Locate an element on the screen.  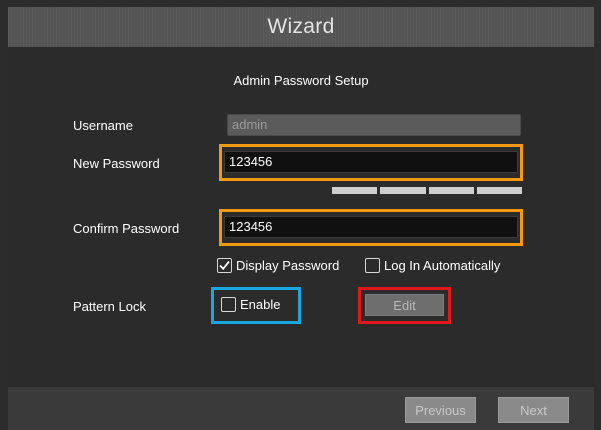
username-field: admin is located at coordinates (374, 125).